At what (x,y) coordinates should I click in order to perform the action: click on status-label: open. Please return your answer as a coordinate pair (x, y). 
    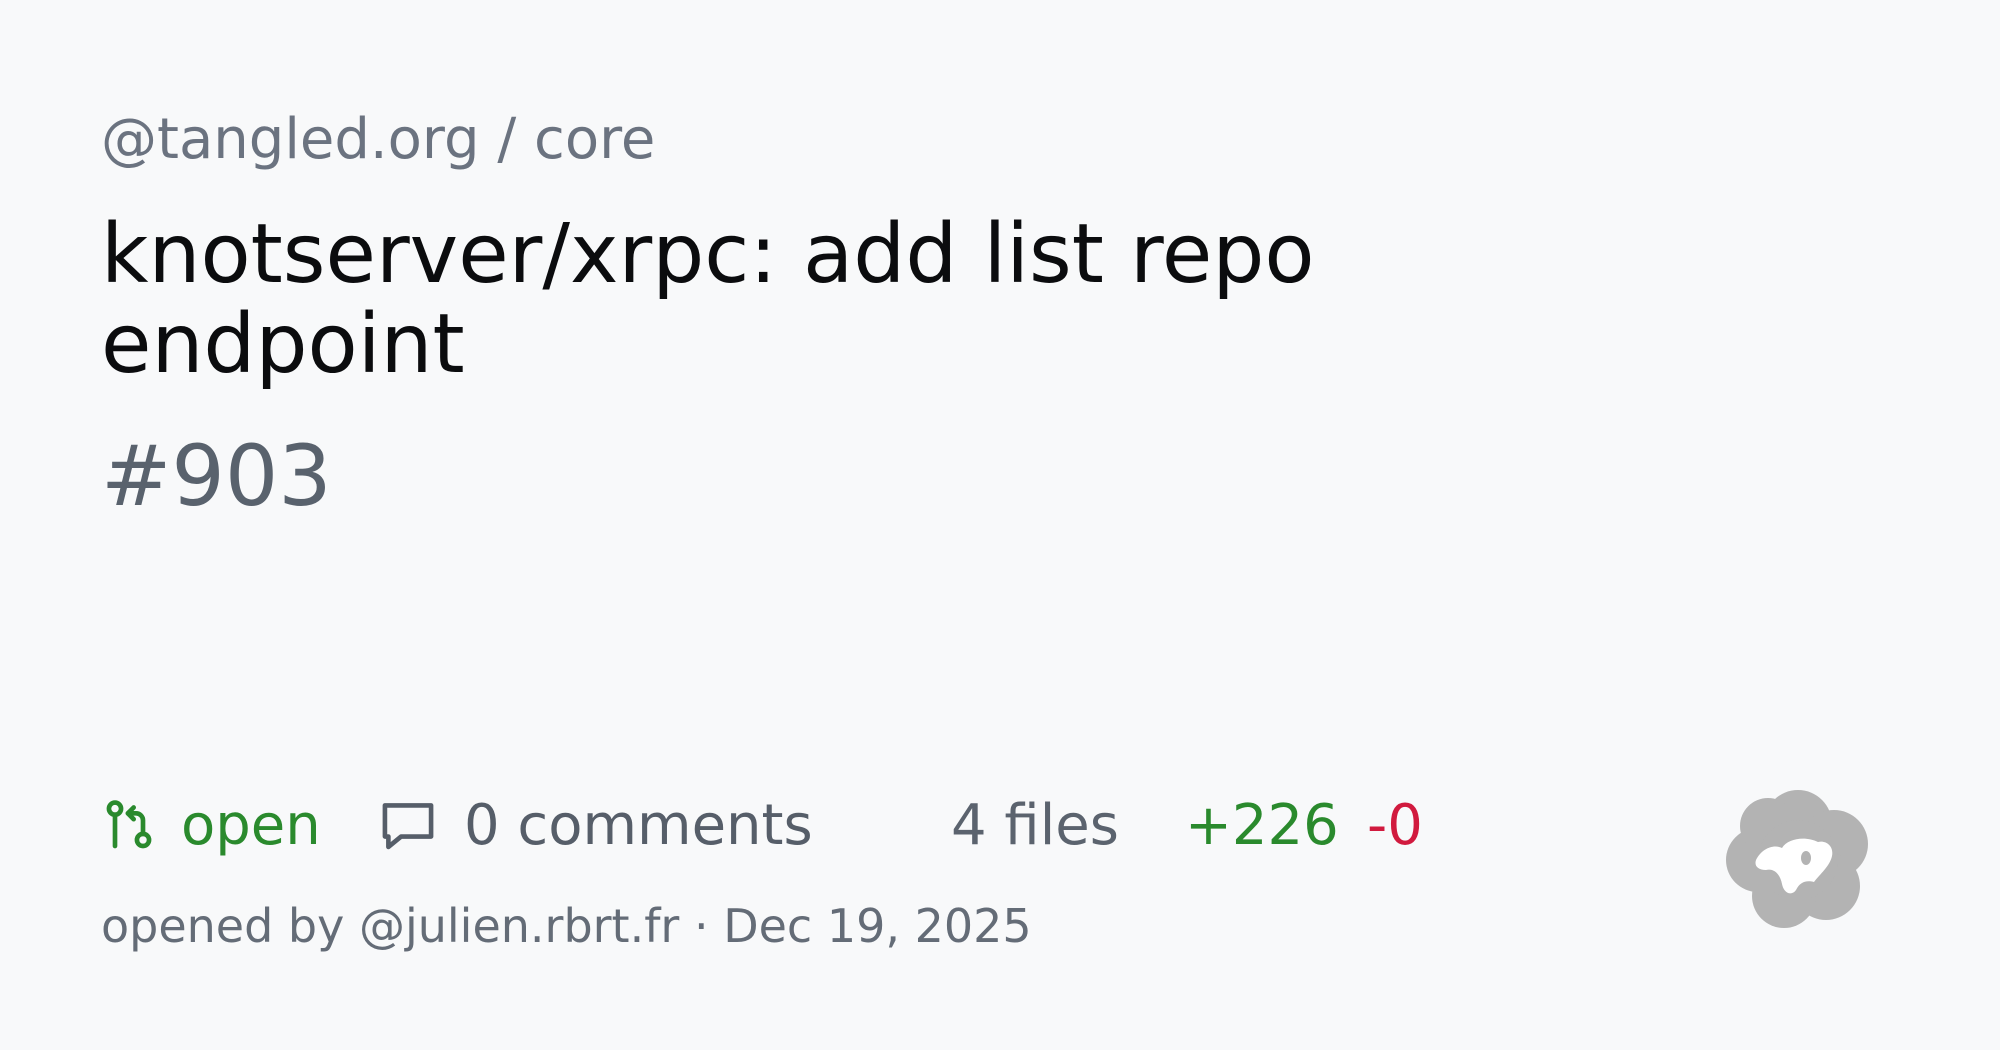
    Looking at the image, I should click on (251, 825).